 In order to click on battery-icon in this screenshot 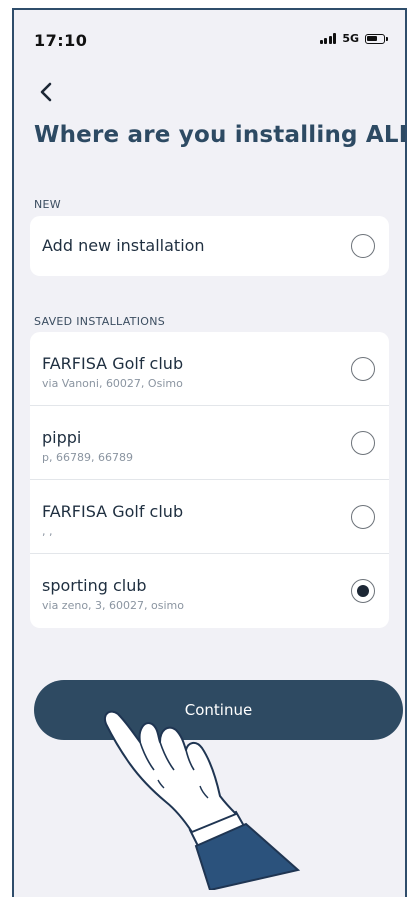, I will do `click(376, 38)`.